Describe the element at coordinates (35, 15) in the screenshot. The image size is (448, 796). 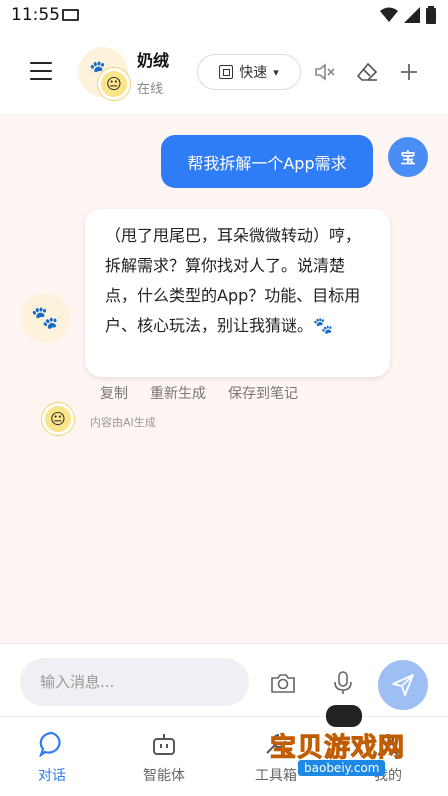
I see `status-time: 11:55` at that location.